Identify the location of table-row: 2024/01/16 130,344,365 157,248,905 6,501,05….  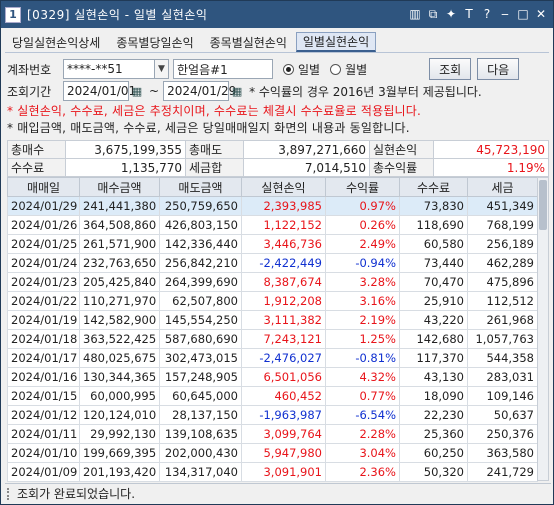
(272, 377).